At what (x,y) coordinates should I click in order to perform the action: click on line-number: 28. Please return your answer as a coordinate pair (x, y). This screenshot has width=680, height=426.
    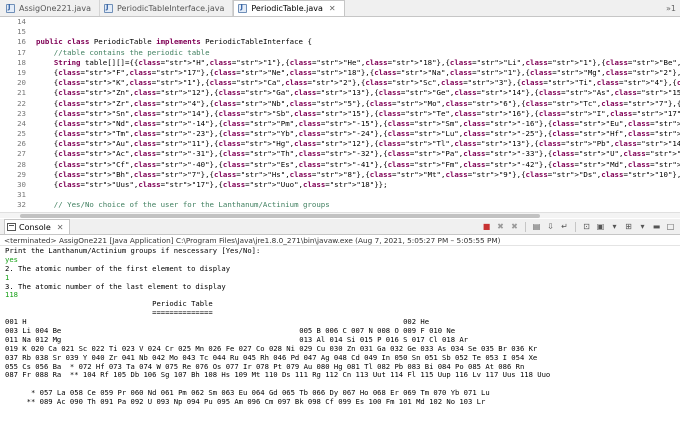
    Looking at the image, I should click on (21, 164).